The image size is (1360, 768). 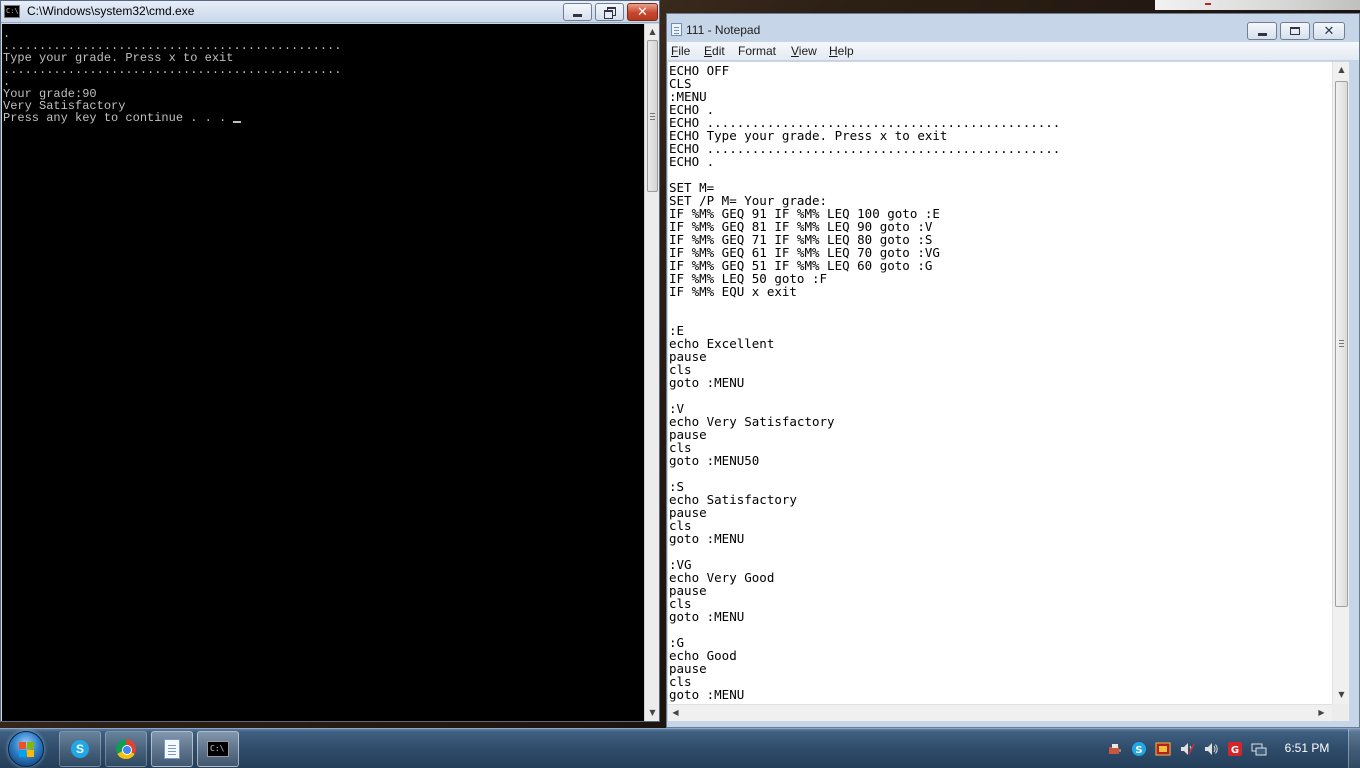 I want to click on tray-skype-icon: S, so click(x=1139, y=749).